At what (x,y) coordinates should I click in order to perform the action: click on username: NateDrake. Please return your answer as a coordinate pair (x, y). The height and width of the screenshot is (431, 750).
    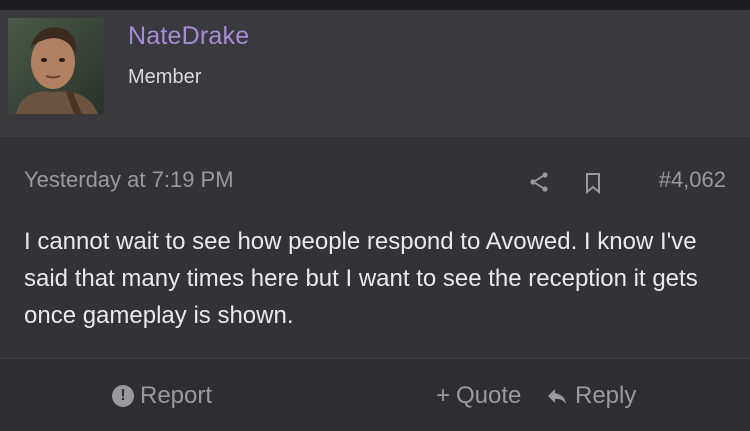
    Looking at the image, I should click on (188, 36).